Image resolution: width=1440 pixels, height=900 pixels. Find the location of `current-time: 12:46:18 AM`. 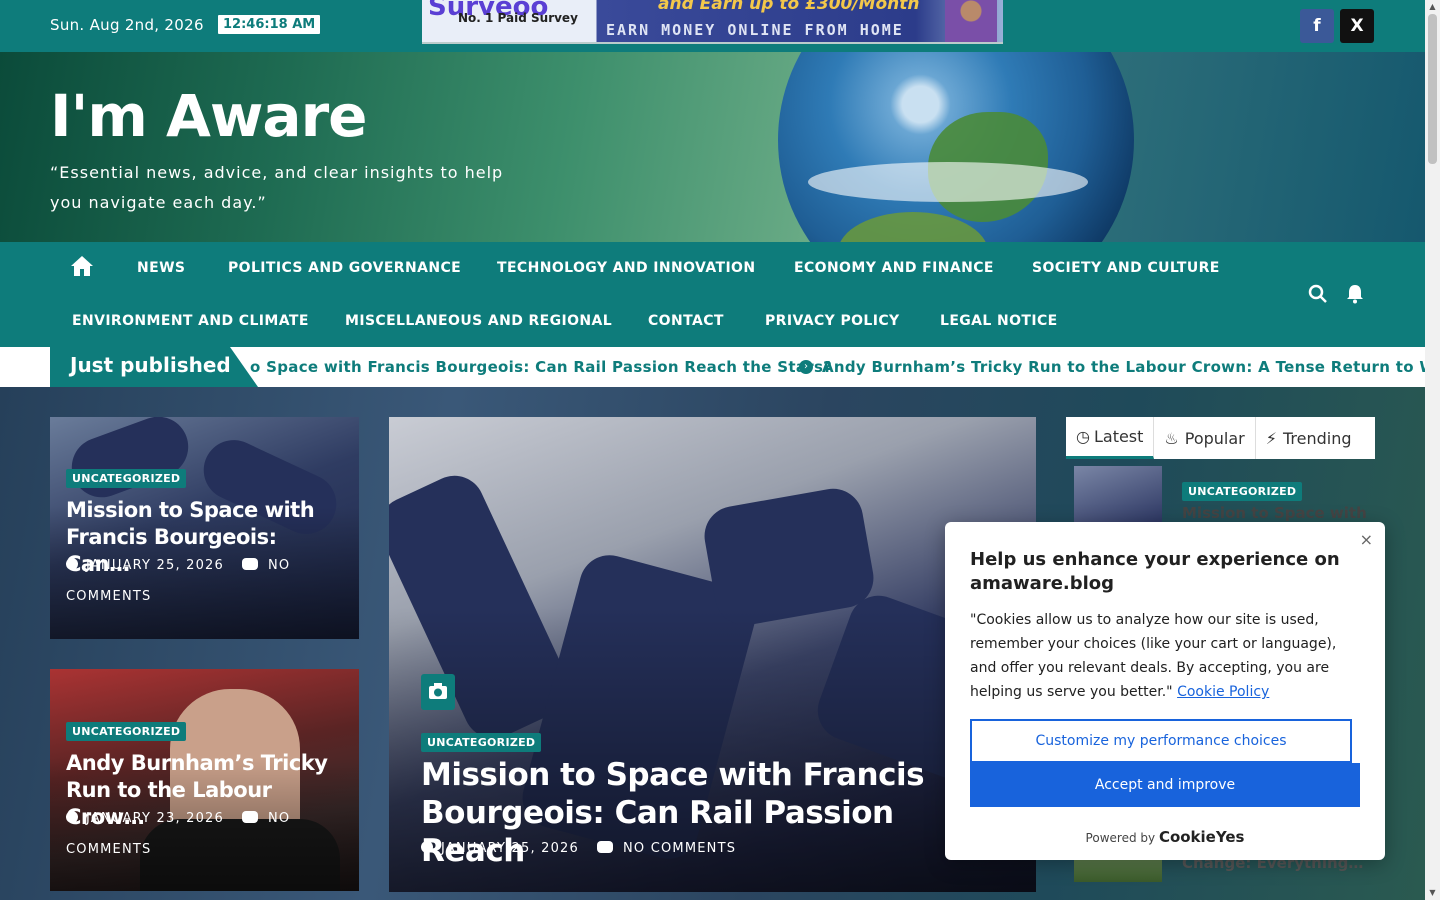

current-time: 12:46:18 AM is located at coordinates (269, 24).